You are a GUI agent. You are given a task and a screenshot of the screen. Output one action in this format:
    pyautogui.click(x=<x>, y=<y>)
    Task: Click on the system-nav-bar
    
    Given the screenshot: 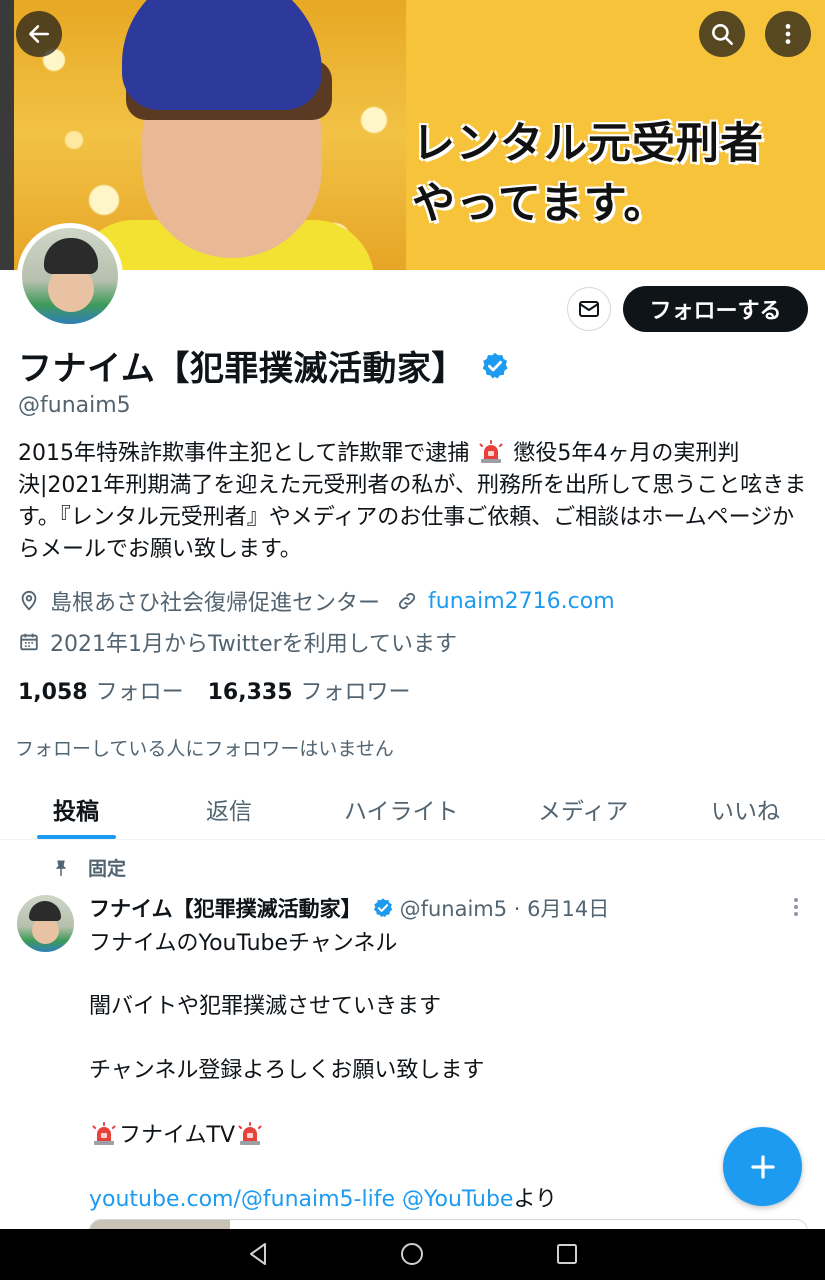 What is the action you would take?
    pyautogui.click(x=412, y=1254)
    